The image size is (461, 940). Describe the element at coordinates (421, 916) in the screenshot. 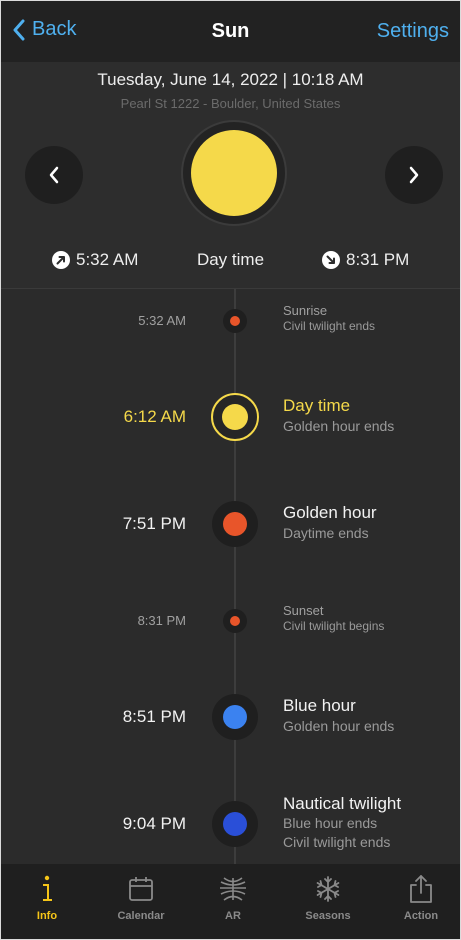

I see `tab-label: Action` at that location.